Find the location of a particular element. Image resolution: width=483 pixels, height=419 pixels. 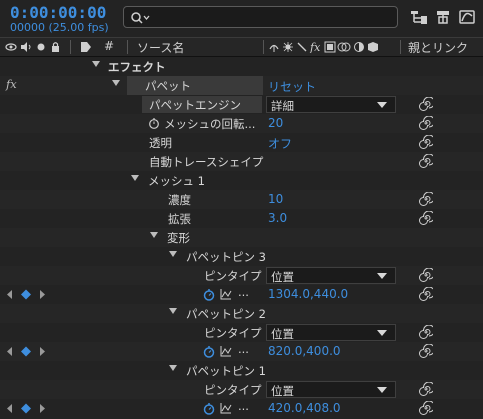

frame-blend-icon is located at coordinates (330, 47).